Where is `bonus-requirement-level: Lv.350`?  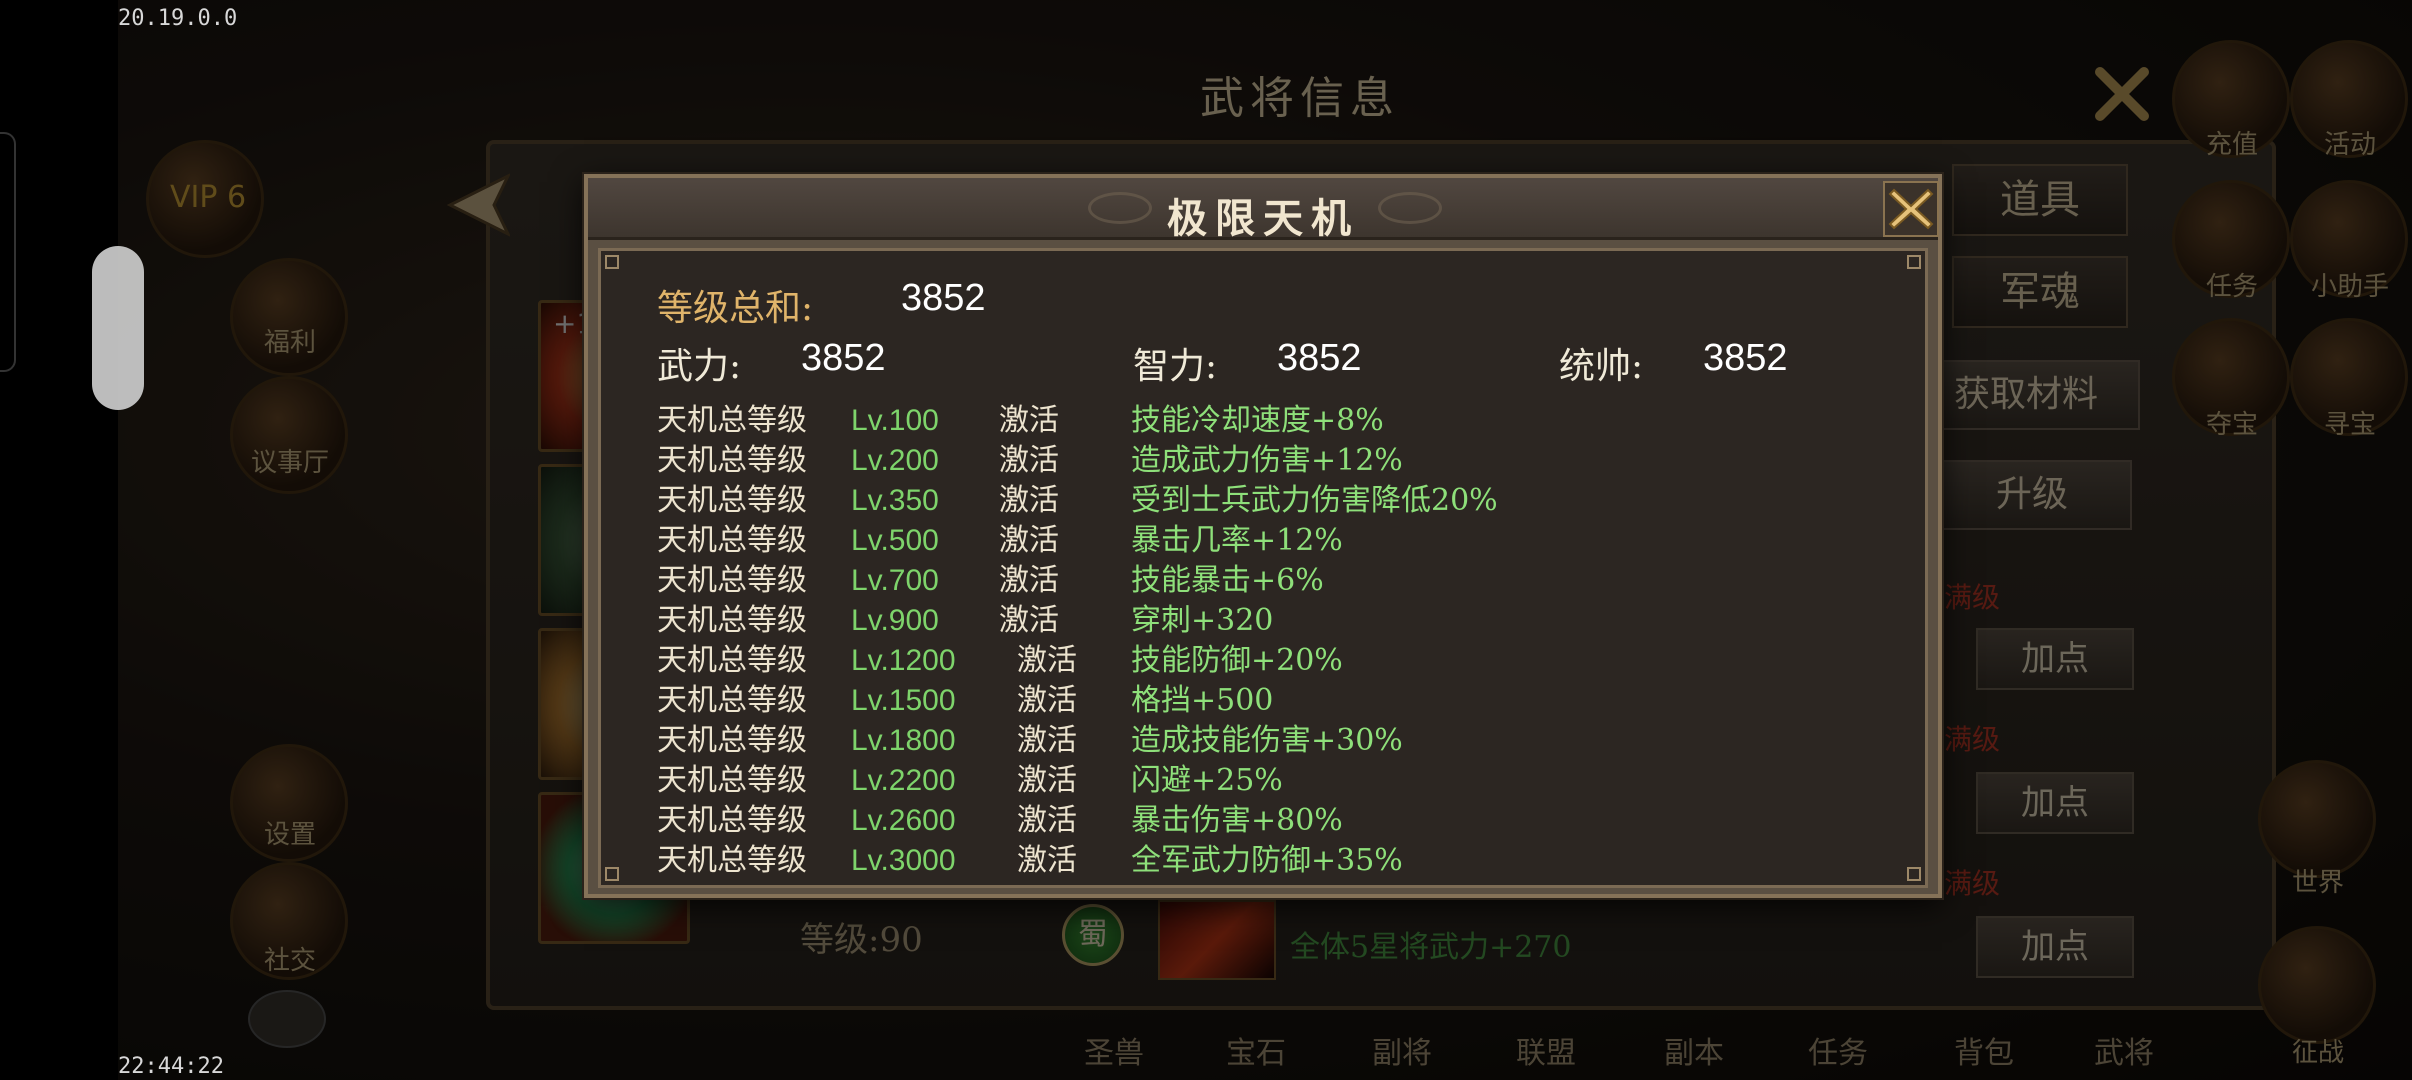 bonus-requirement-level: Lv.350 is located at coordinates (895, 500).